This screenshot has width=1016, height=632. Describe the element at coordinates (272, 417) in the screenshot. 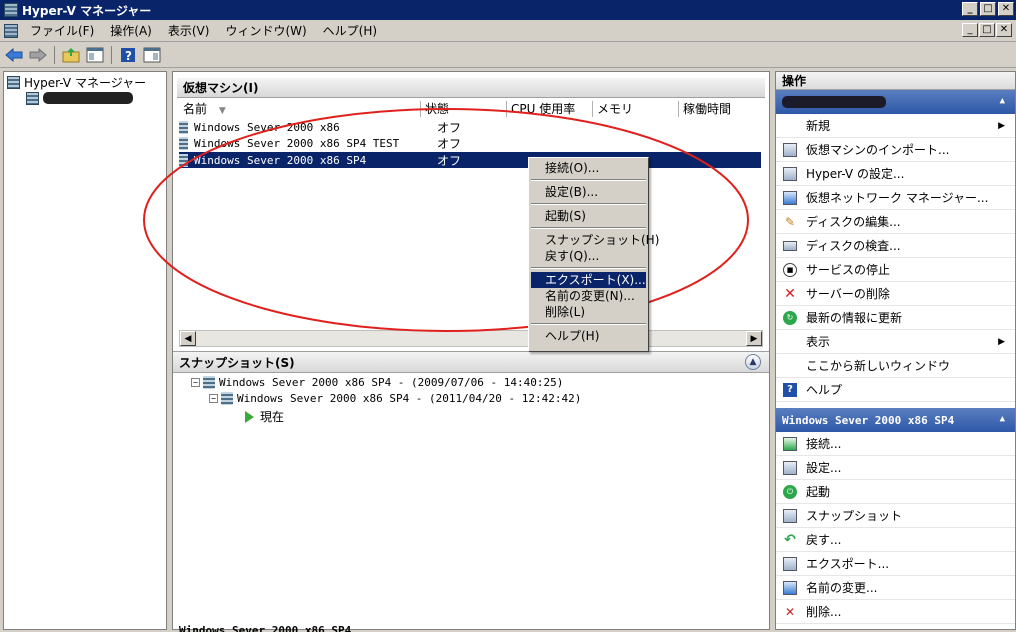

I see `snapshot-current-label: 現在` at that location.